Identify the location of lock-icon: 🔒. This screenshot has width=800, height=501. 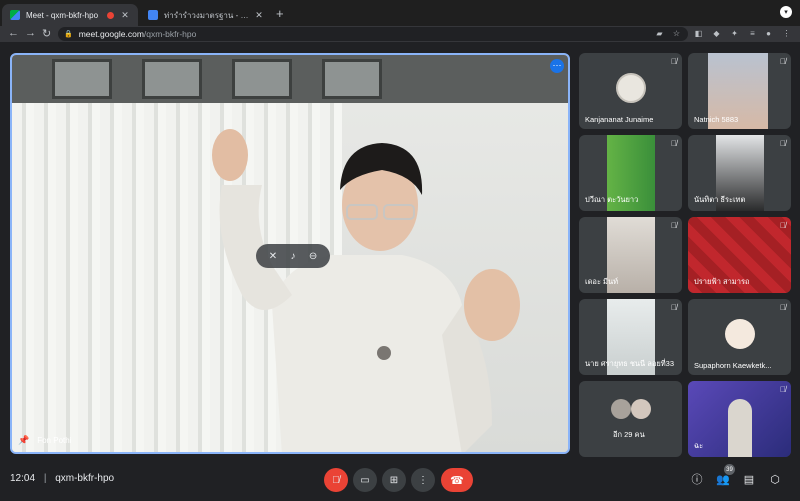
(68, 34).